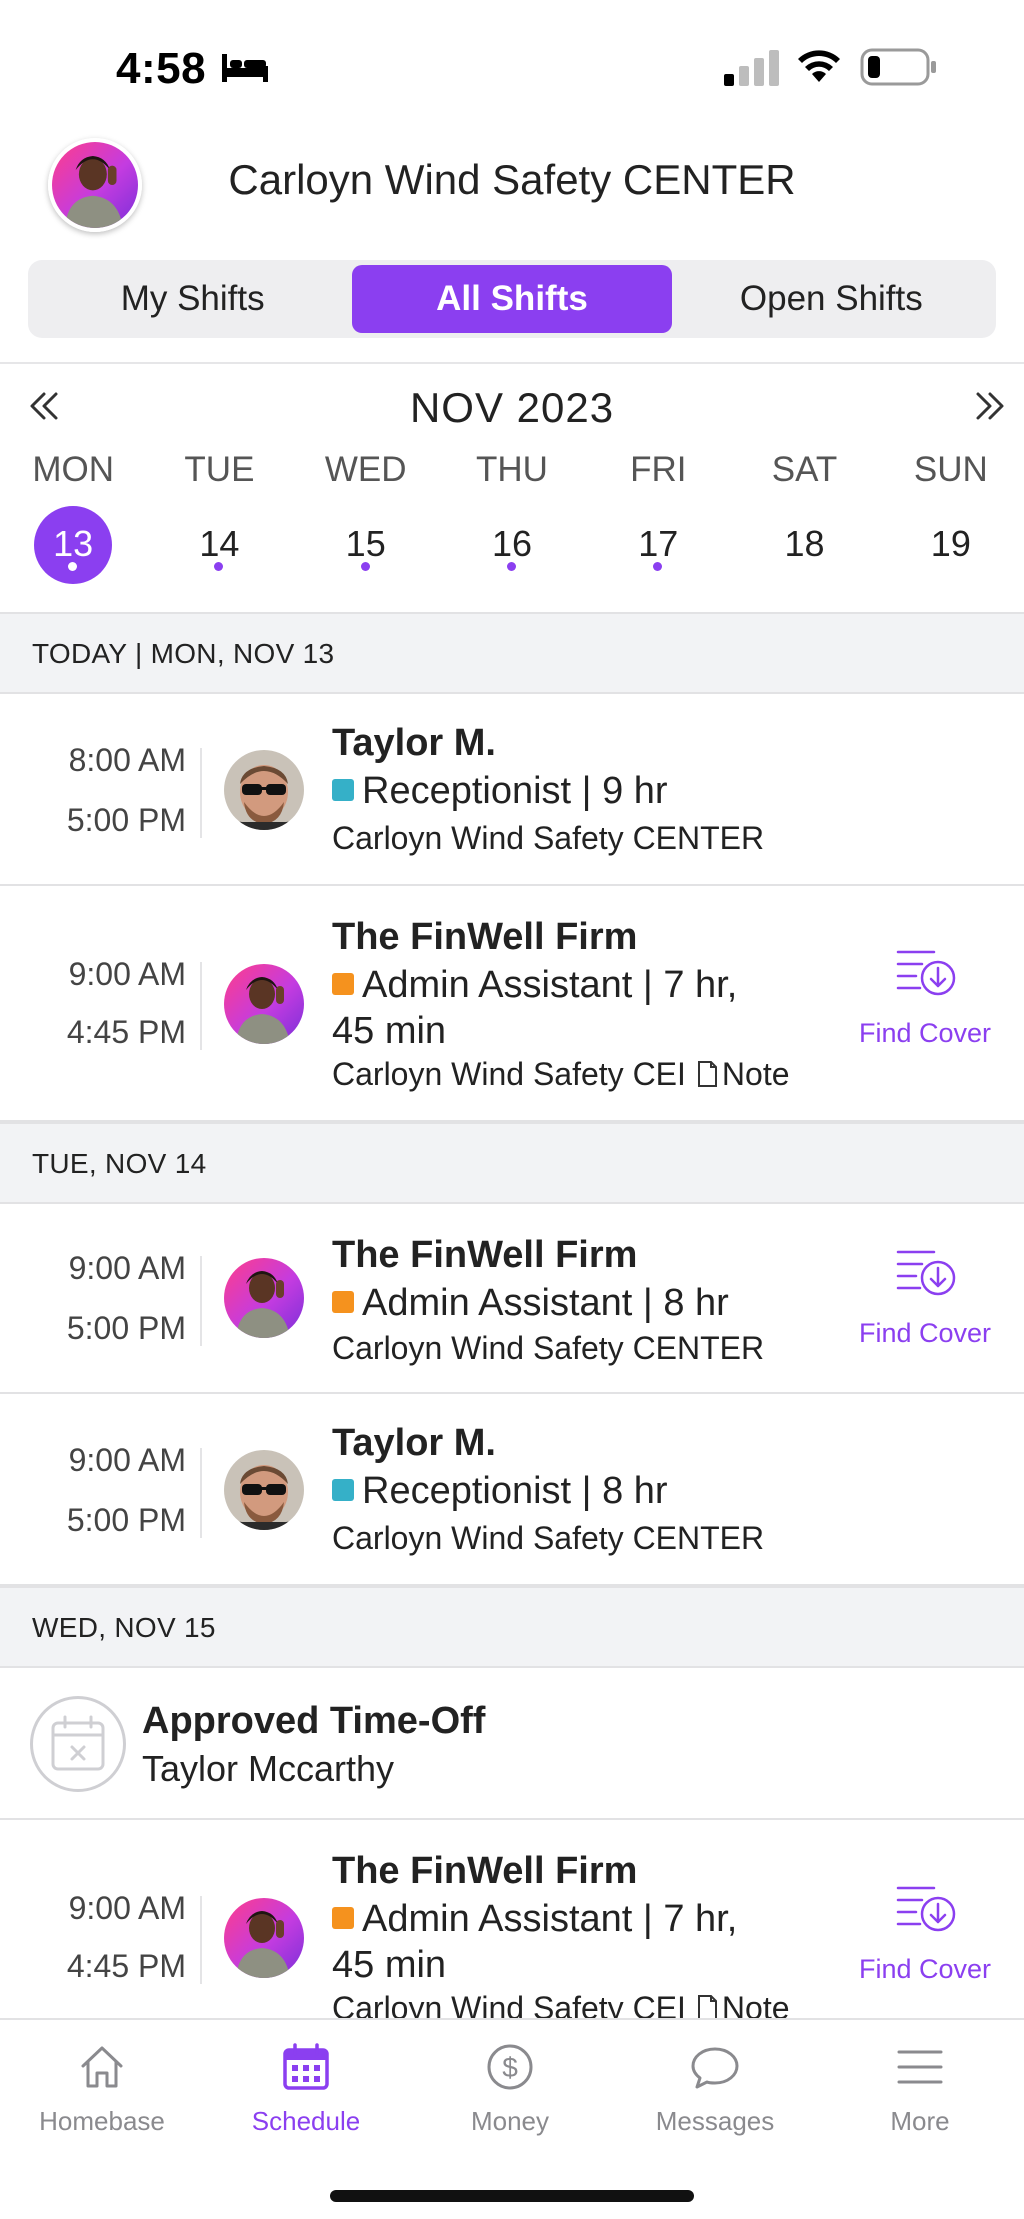 This screenshot has width=1024, height=2219. Describe the element at coordinates (920, 2088) in the screenshot. I see `nav-more: More` at that location.